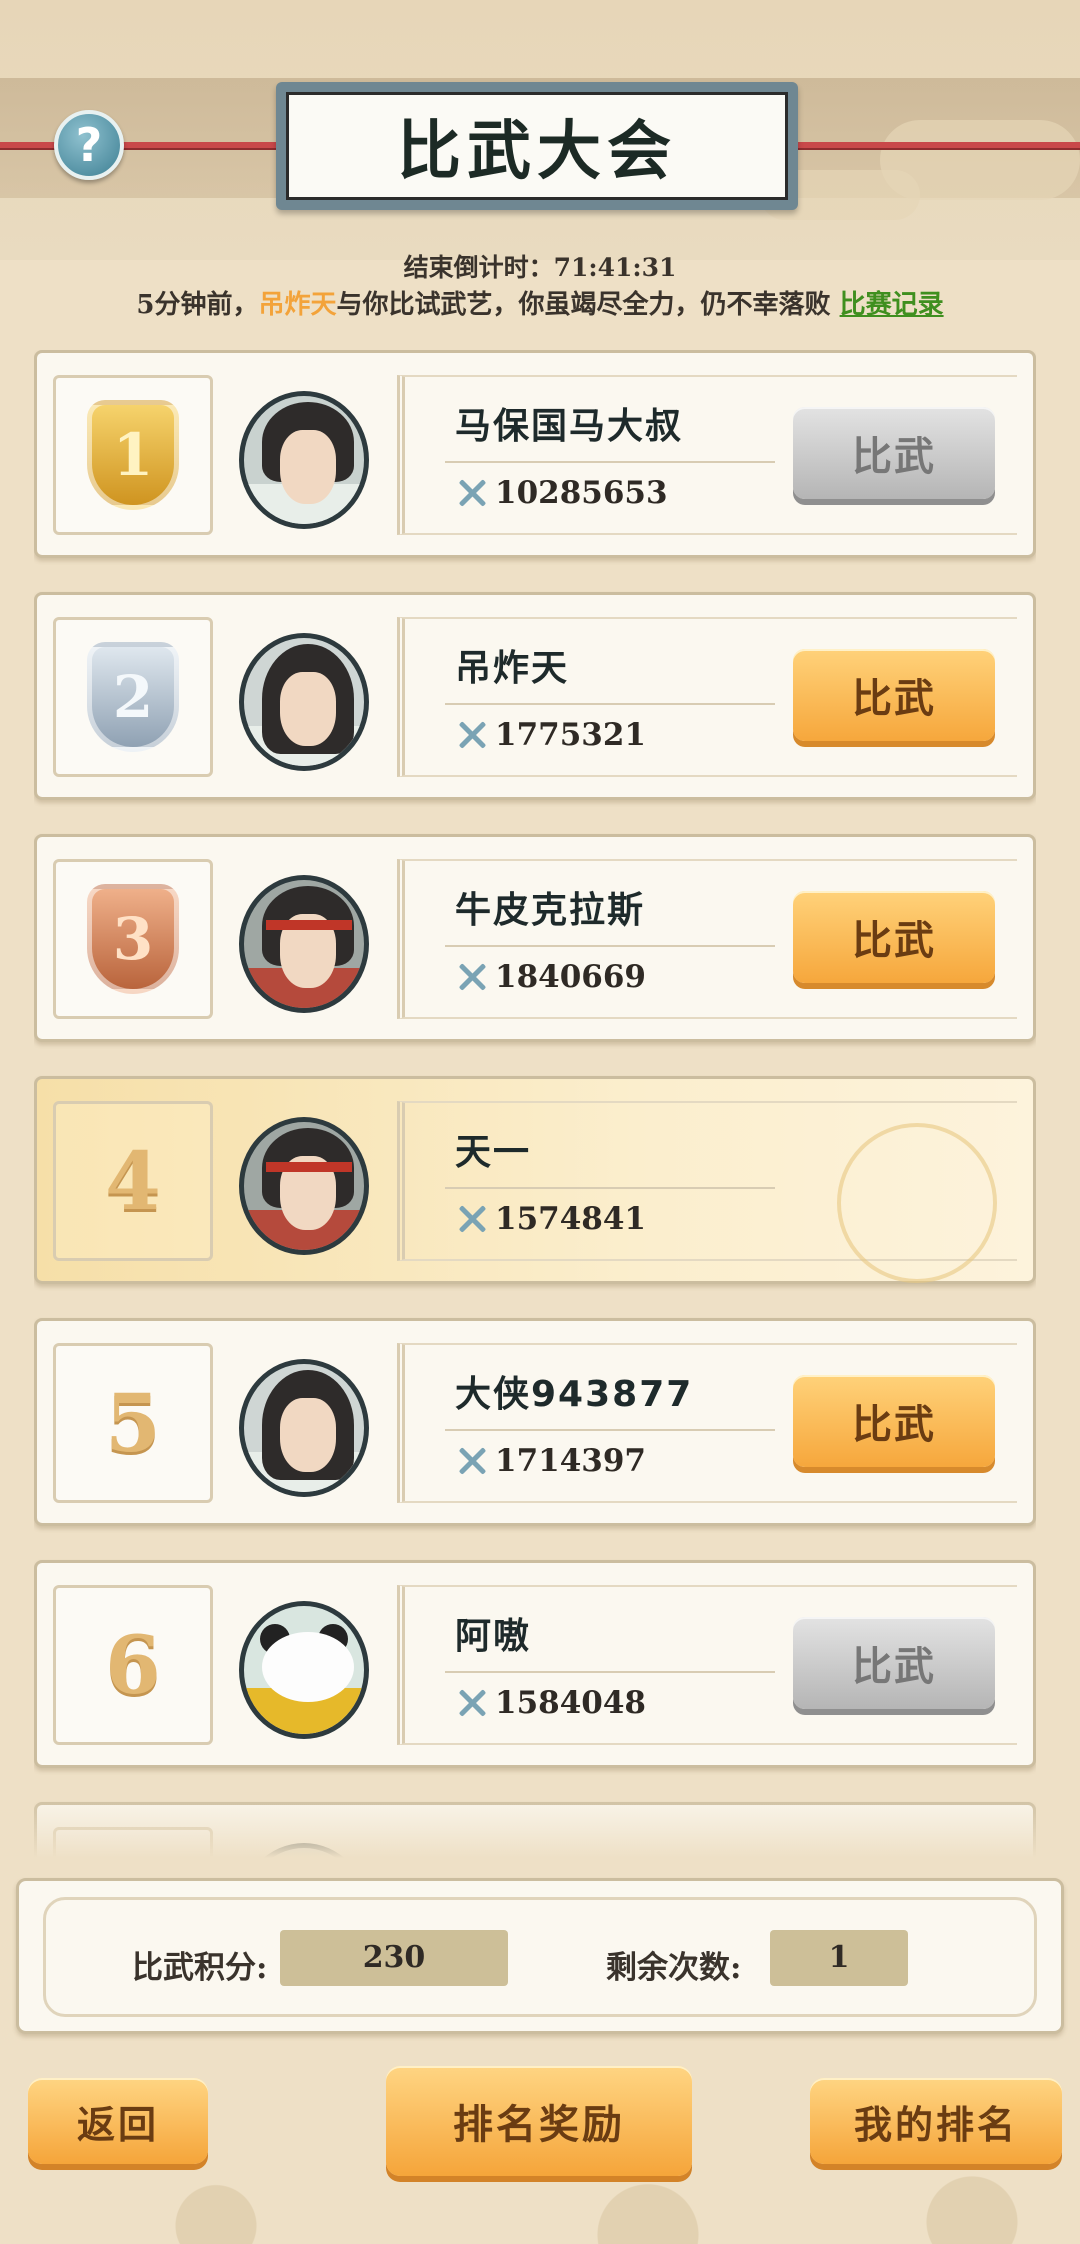 This screenshot has width=1080, height=2244. I want to click on combat-power: 1775321, so click(550, 735).